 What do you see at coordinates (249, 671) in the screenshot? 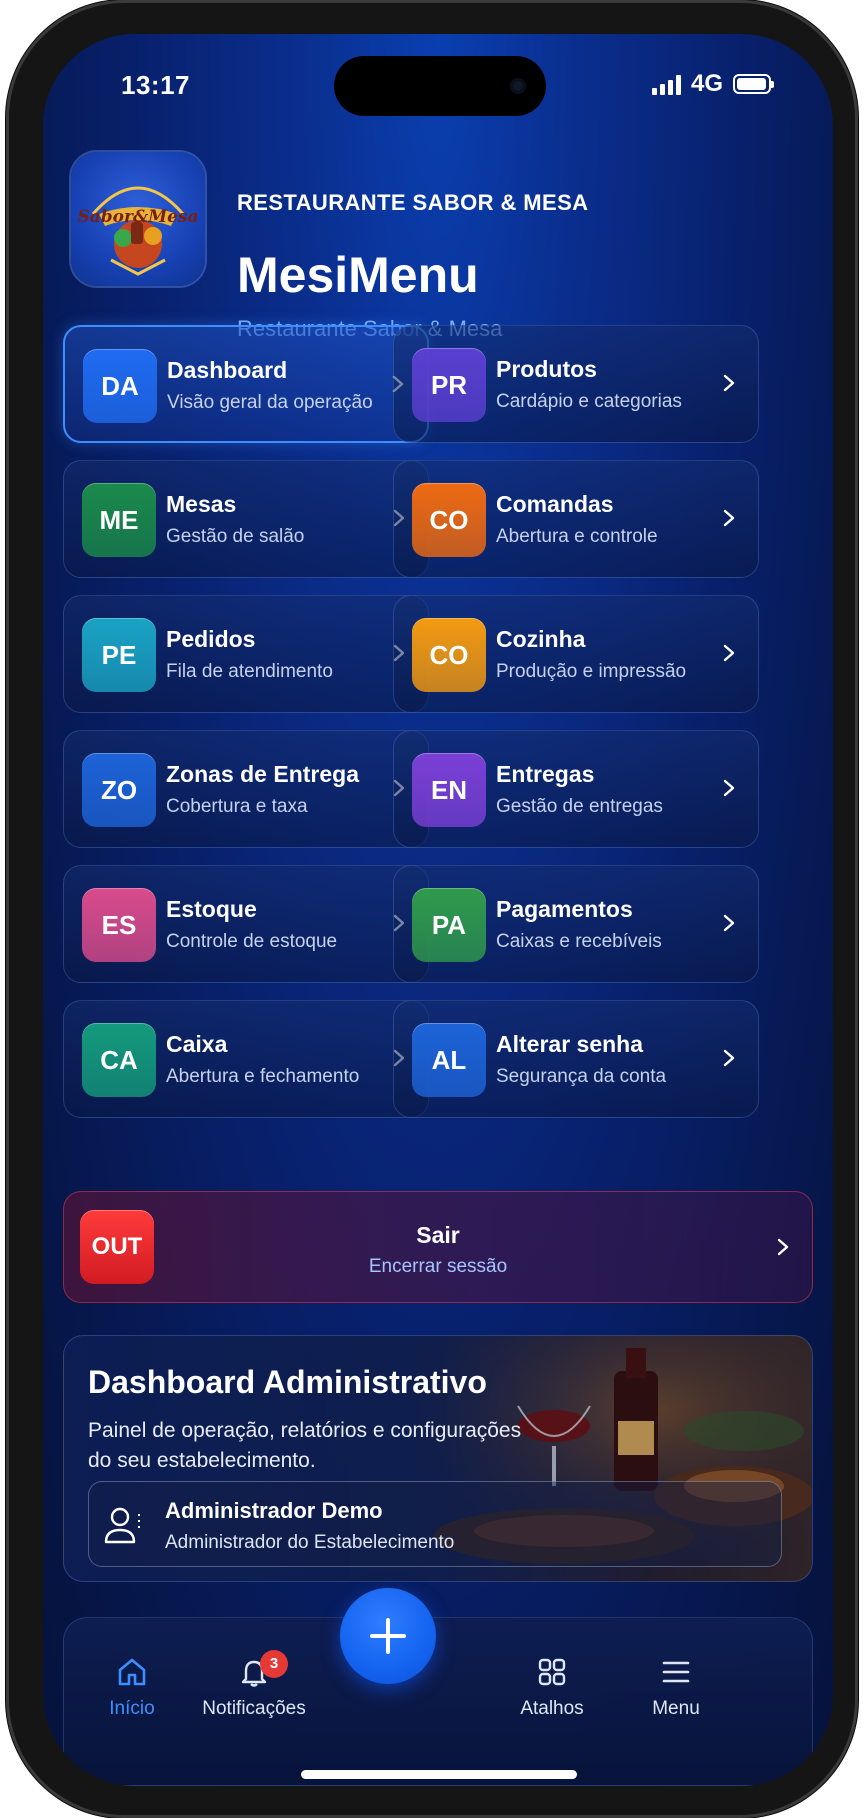
I see `menu-card-desc: Fila de atendimento` at bounding box center [249, 671].